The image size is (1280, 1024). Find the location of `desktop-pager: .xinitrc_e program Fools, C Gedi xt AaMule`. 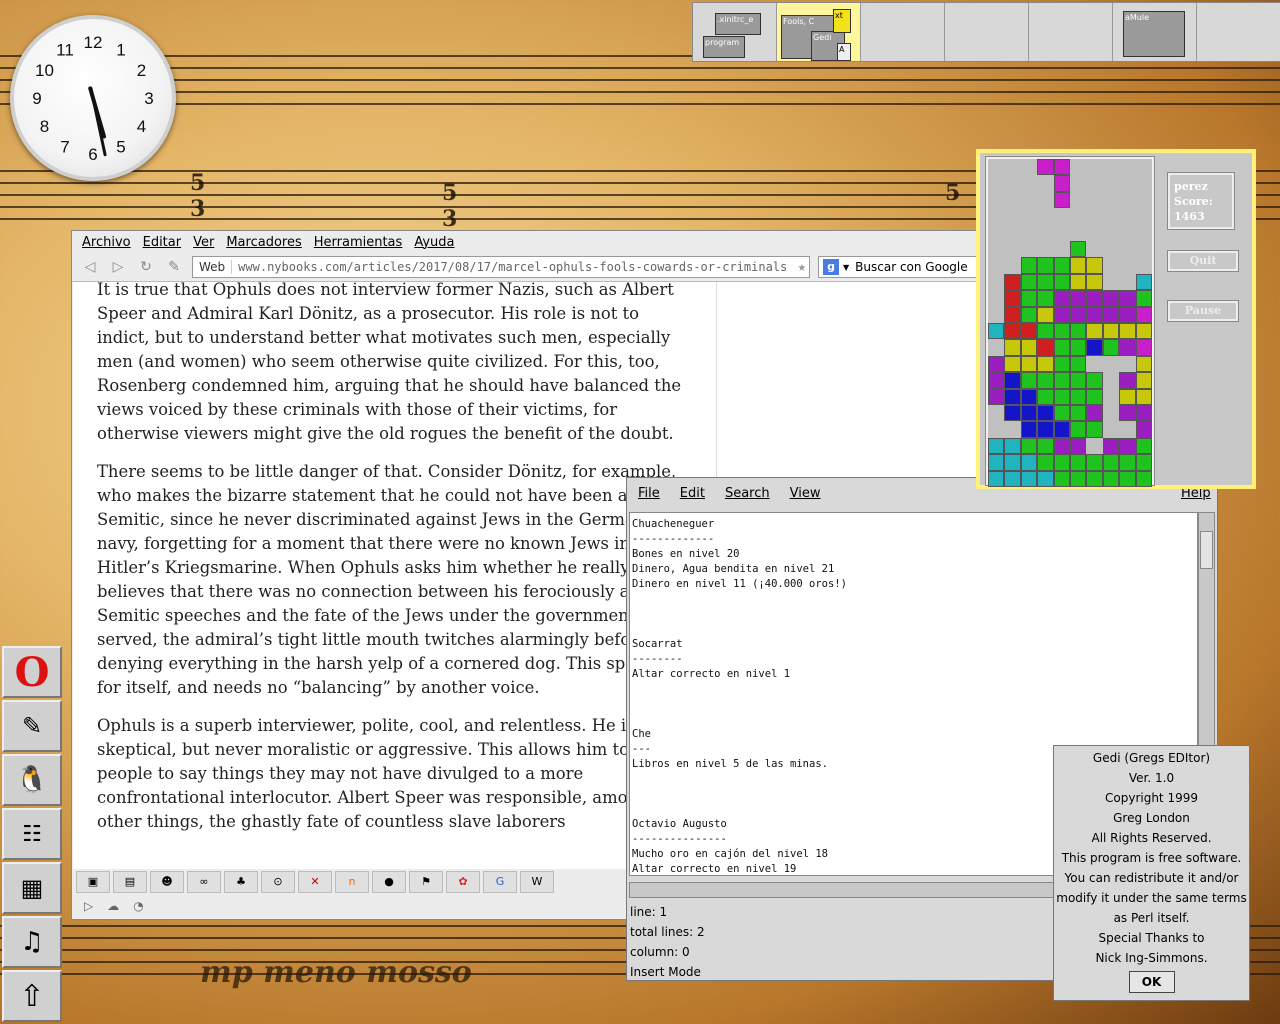

desktop-pager: .xinitrc_e program Fools, C Gedi xt AaMule is located at coordinates (986, 32).